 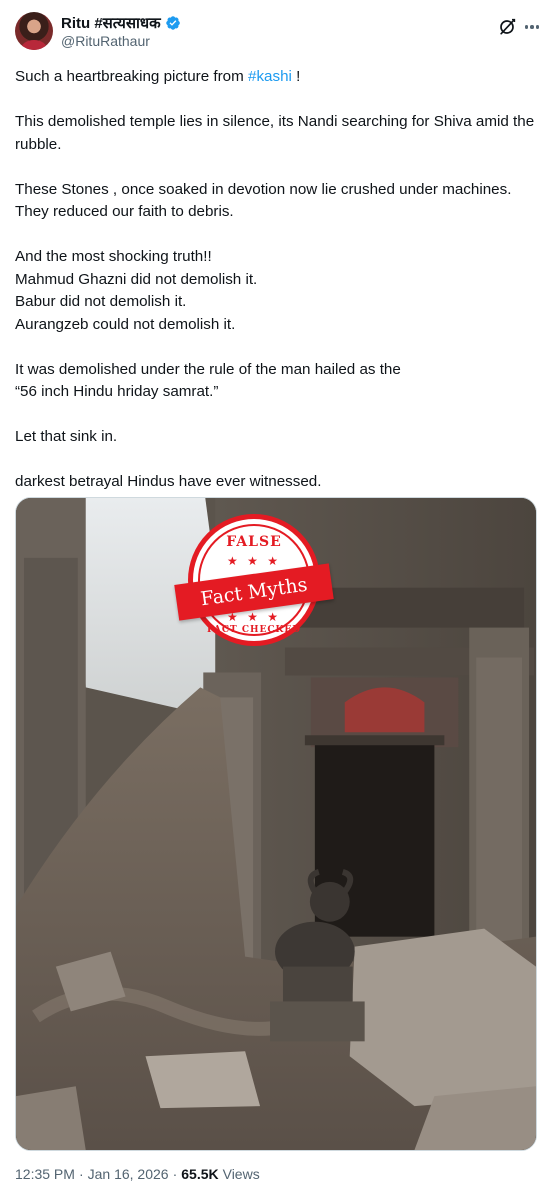 I want to click on author-name-row: Ritu #सत्यसाधक, so click(x=121, y=23).